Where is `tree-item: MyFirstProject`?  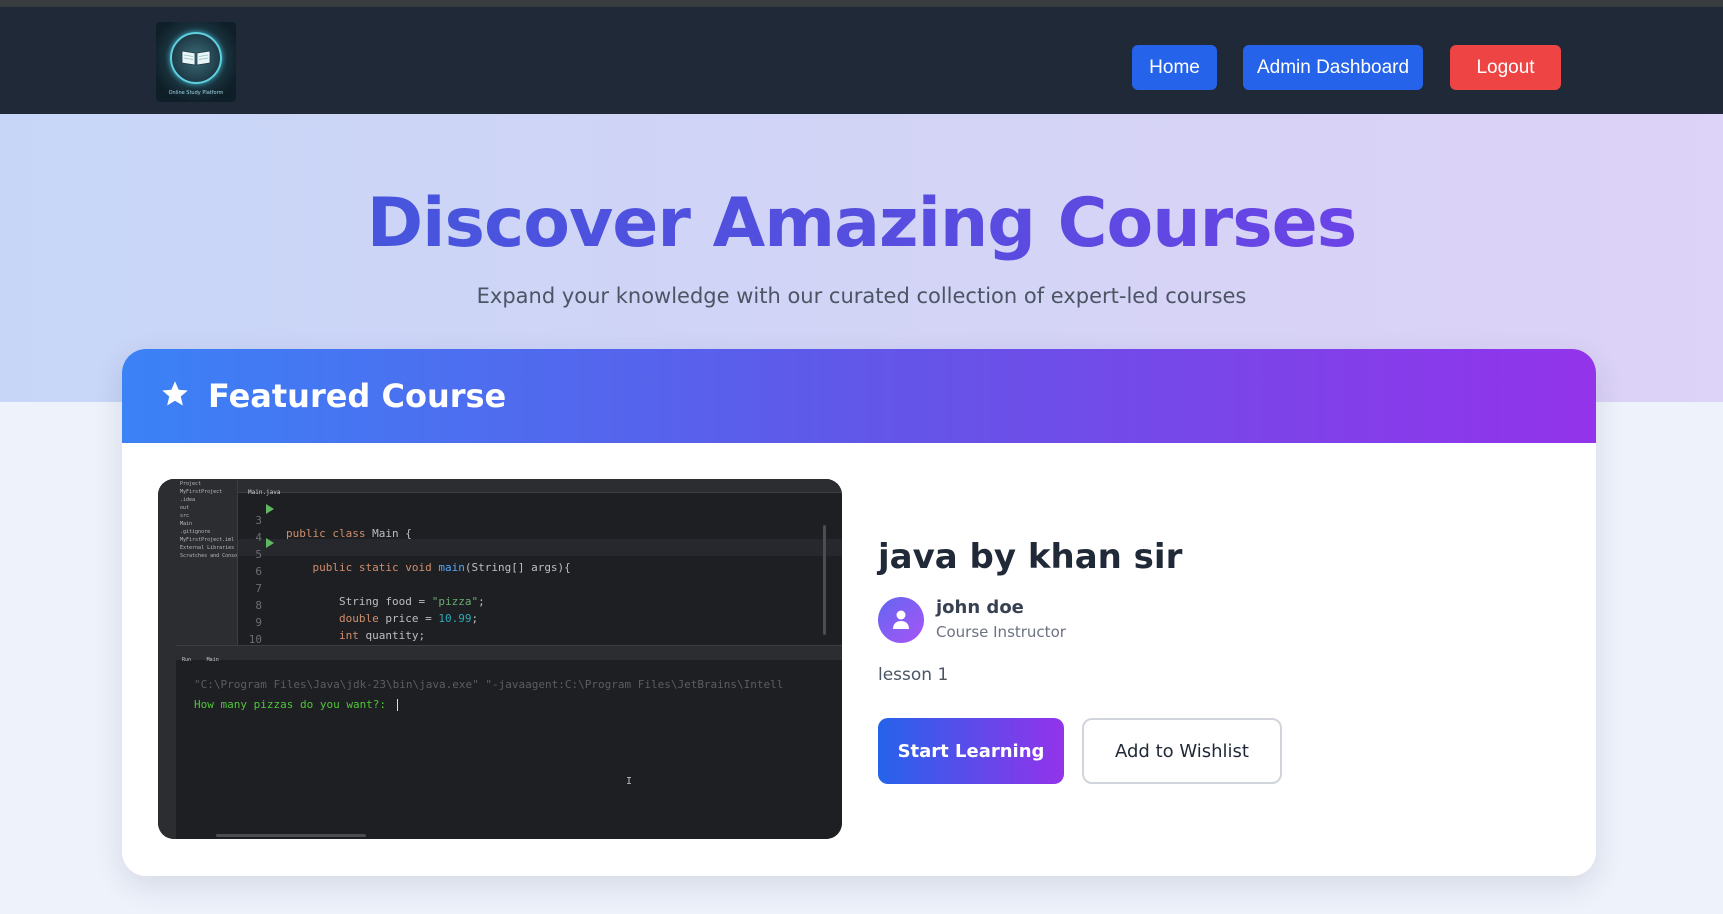 tree-item: MyFirstProject is located at coordinates (201, 492).